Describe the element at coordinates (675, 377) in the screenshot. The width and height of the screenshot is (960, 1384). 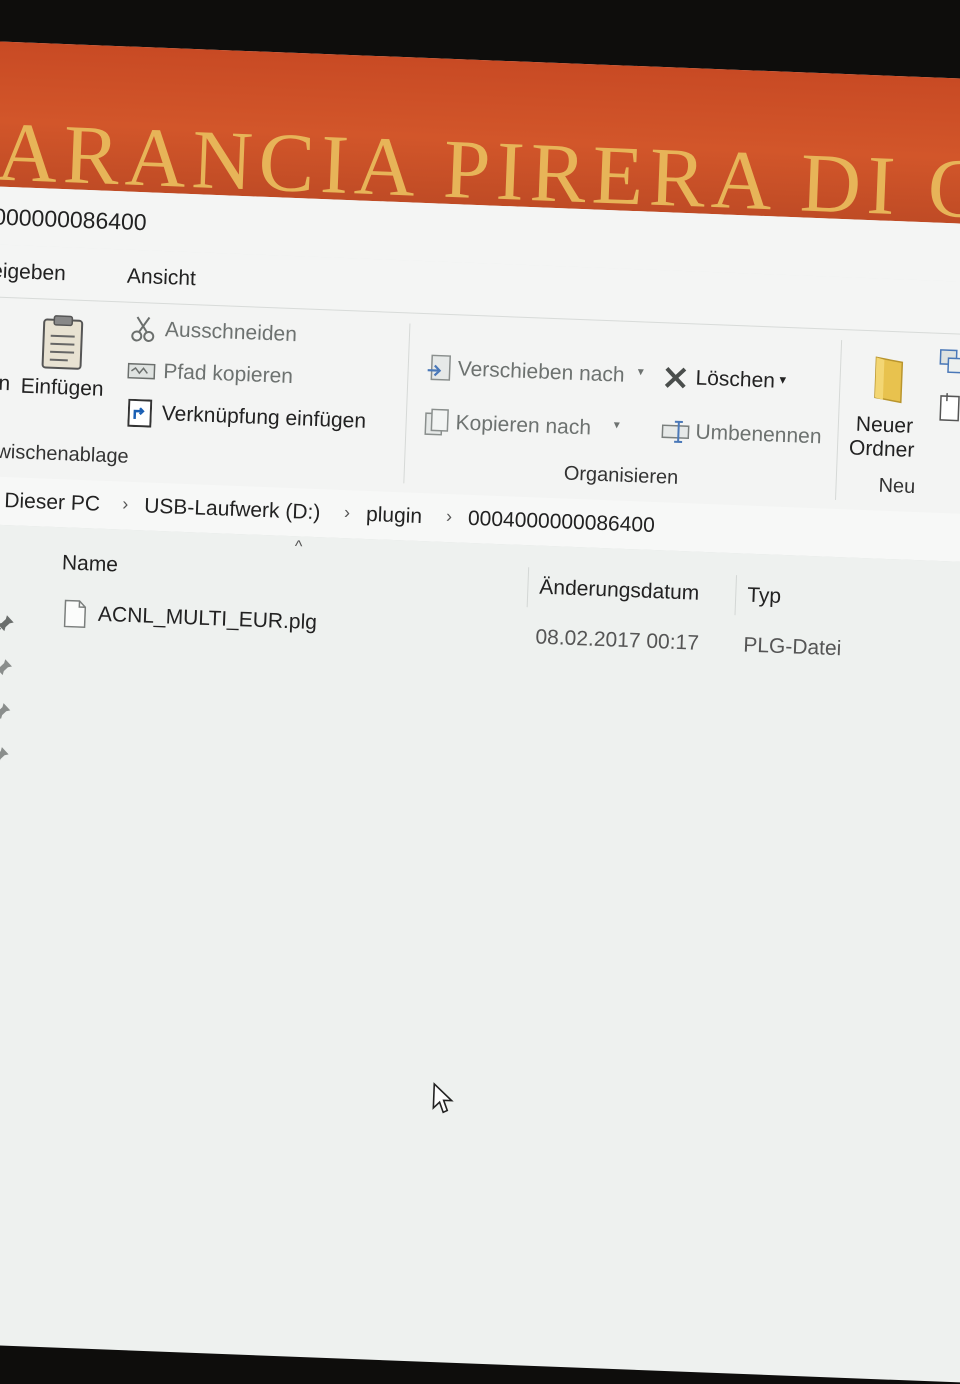
I see `delete-x-icon` at that location.